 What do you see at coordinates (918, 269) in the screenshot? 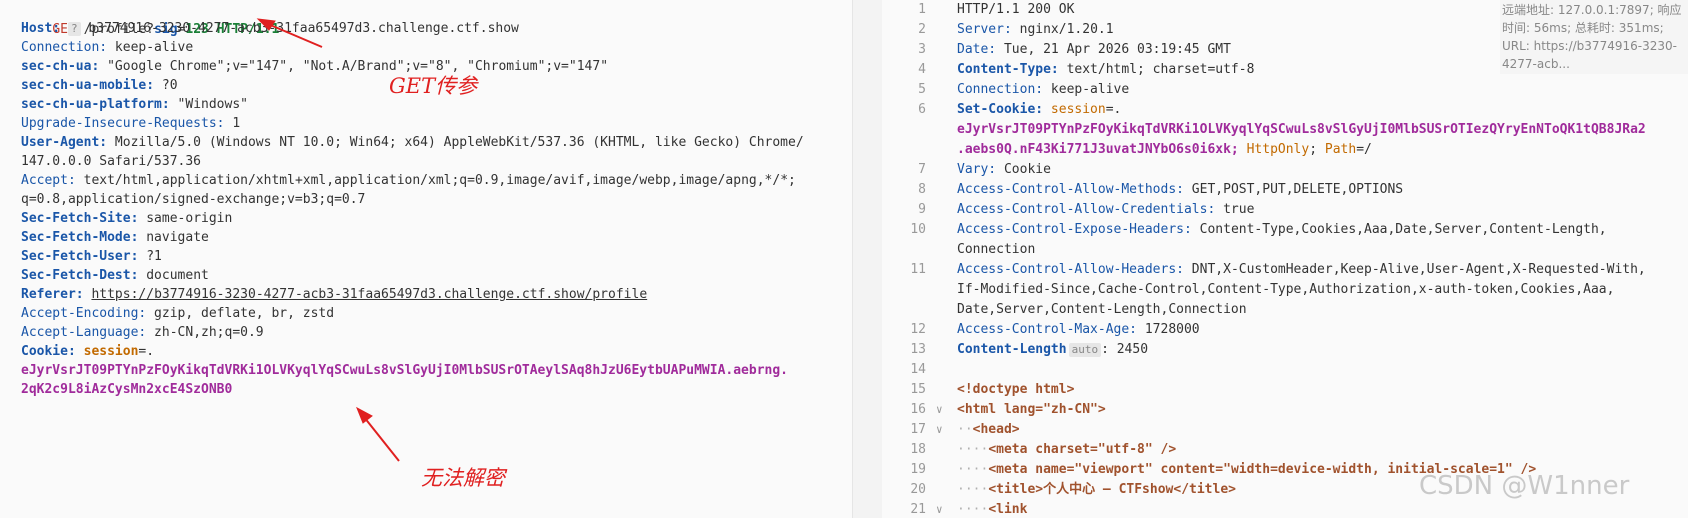
I see `line-number: 11` at bounding box center [918, 269].